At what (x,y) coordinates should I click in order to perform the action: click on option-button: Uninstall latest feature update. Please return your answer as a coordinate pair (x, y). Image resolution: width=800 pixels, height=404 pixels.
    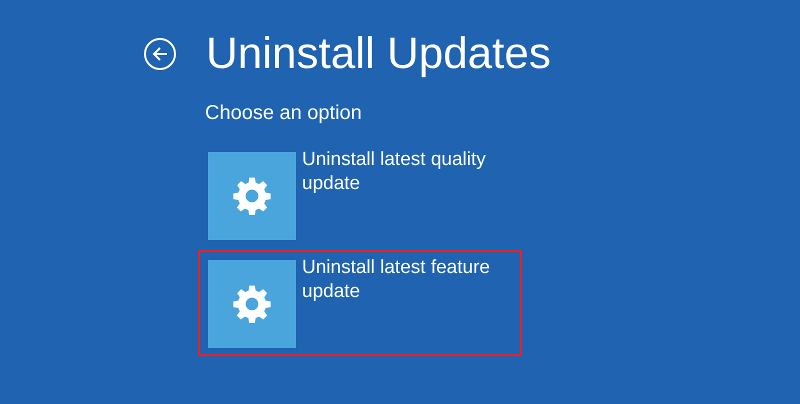
    Looking at the image, I should click on (360, 303).